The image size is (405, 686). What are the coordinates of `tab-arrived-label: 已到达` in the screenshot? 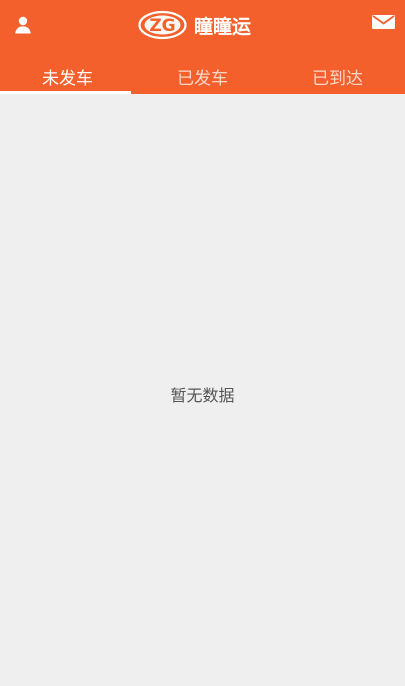 It's located at (337, 79).